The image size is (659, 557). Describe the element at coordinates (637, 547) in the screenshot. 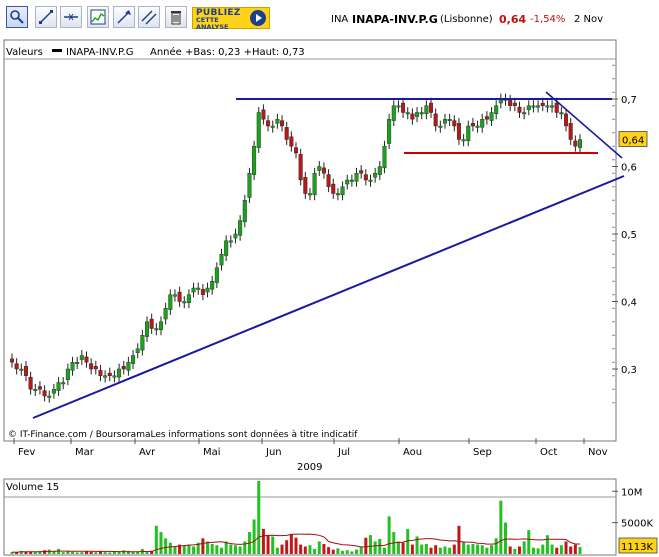

I see `last-volume-label: 1113K` at that location.